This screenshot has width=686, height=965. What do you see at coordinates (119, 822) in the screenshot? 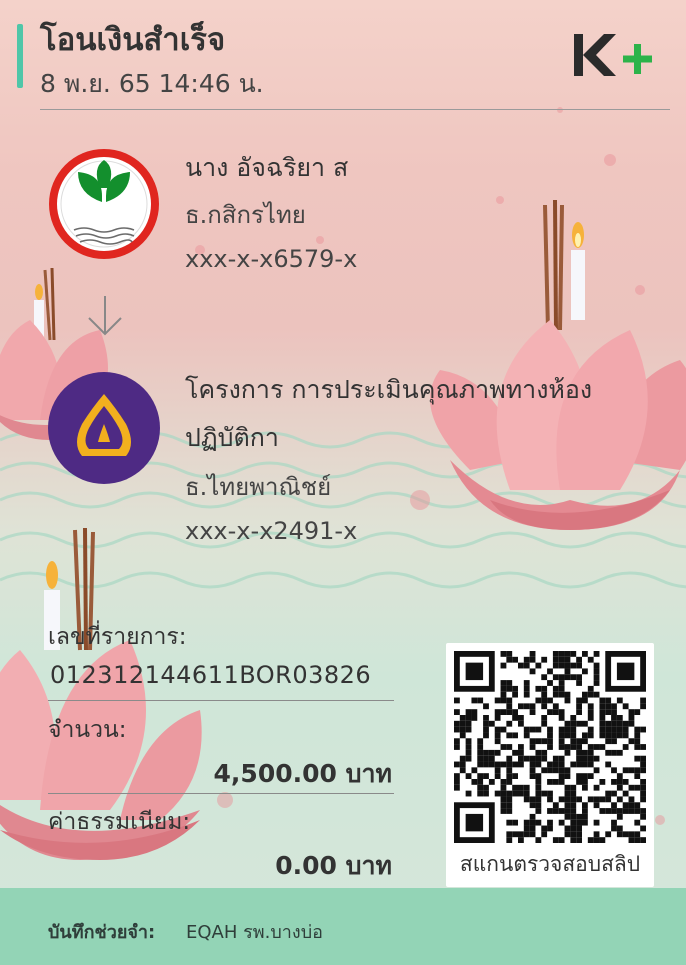
I see `fee-label: ค่าธรรมเนียม:` at bounding box center [119, 822].